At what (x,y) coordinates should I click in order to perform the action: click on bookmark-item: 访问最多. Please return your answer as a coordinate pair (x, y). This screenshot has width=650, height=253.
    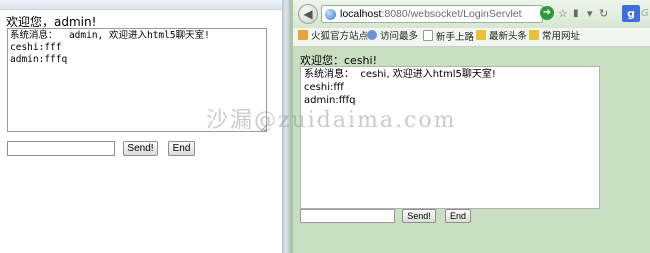
    Looking at the image, I should click on (392, 37).